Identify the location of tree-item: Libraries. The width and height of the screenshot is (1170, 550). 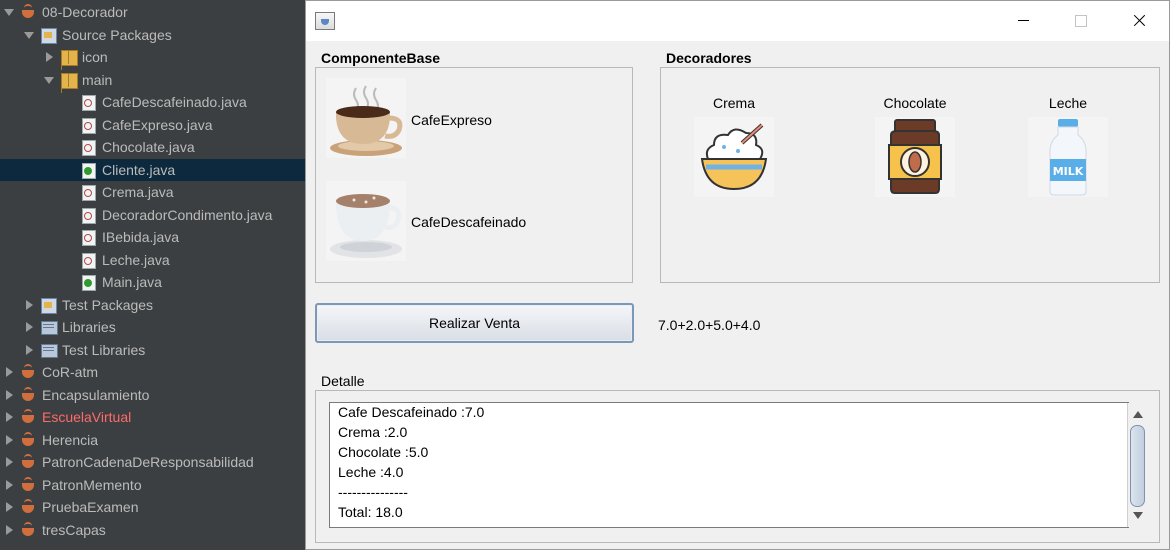
(152, 327).